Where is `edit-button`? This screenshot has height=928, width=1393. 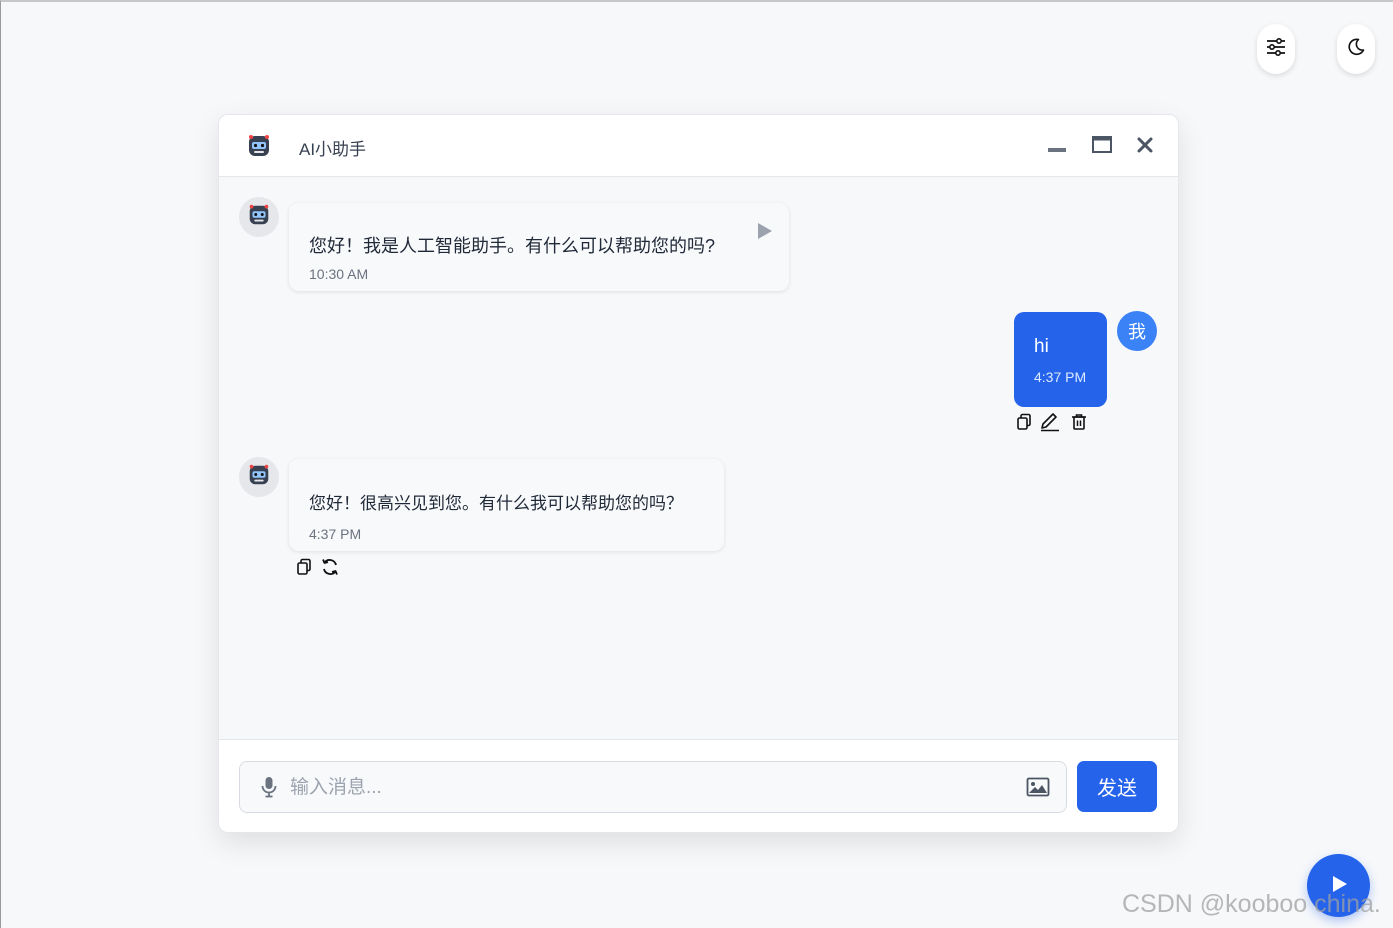 edit-button is located at coordinates (1050, 422).